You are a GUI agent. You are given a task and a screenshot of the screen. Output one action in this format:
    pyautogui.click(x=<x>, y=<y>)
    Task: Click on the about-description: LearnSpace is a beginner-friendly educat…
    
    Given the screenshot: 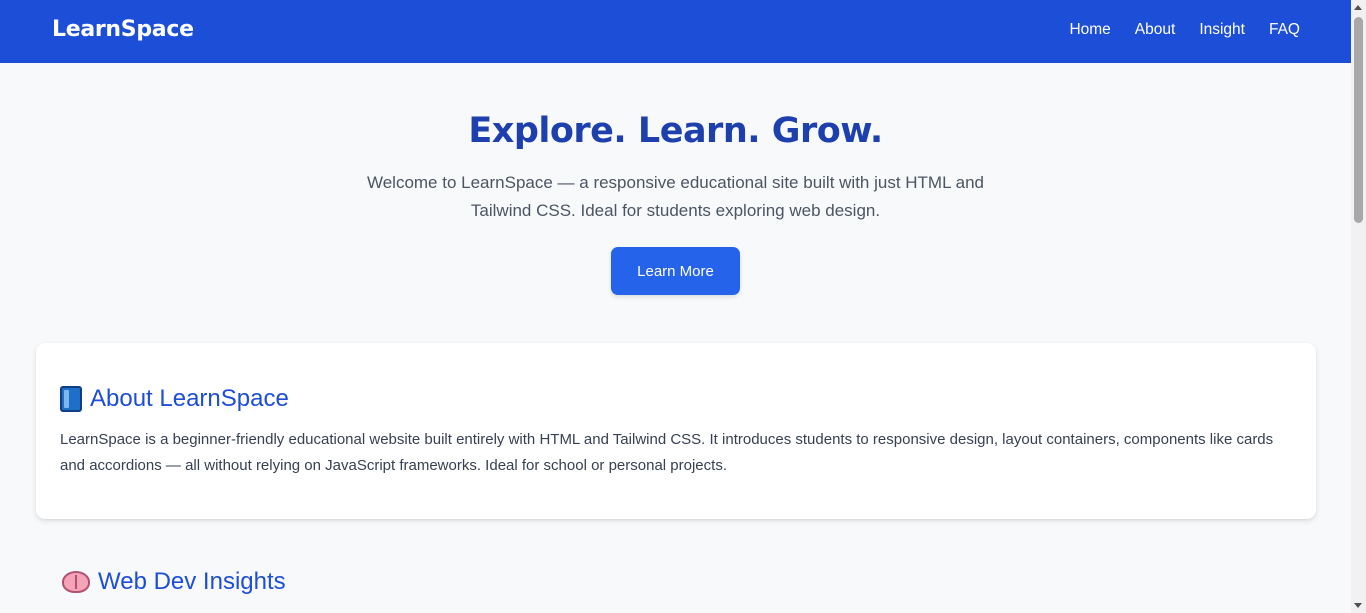 What is the action you would take?
    pyautogui.click(x=667, y=452)
    